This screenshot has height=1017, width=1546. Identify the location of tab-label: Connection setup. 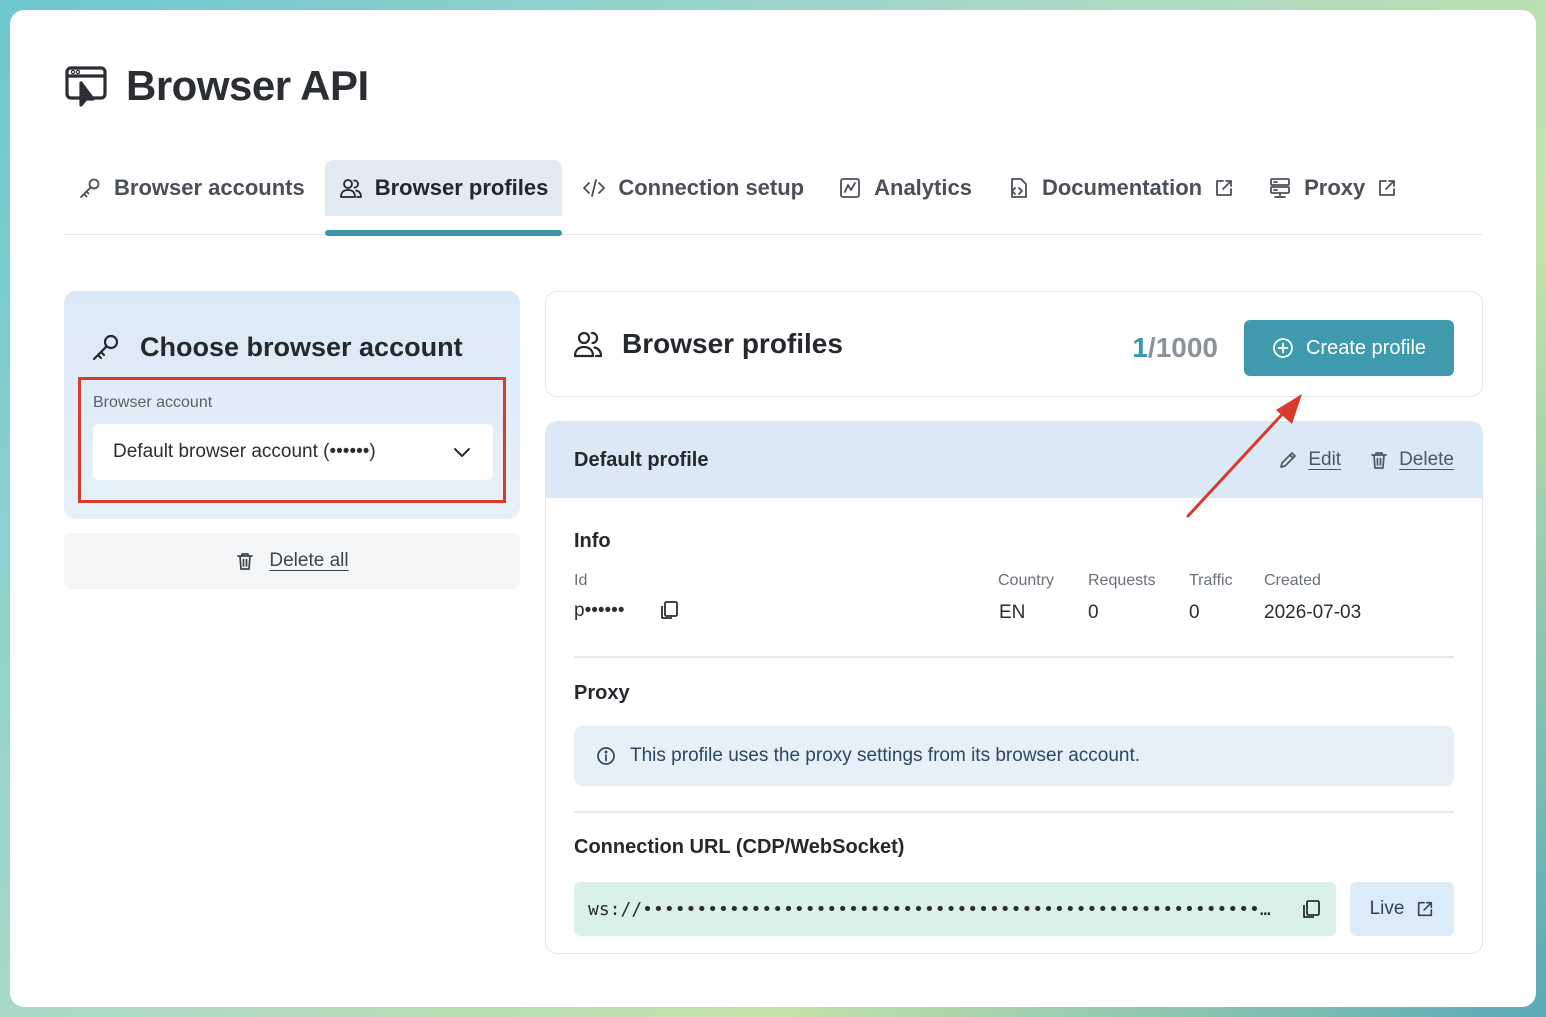
(711, 187).